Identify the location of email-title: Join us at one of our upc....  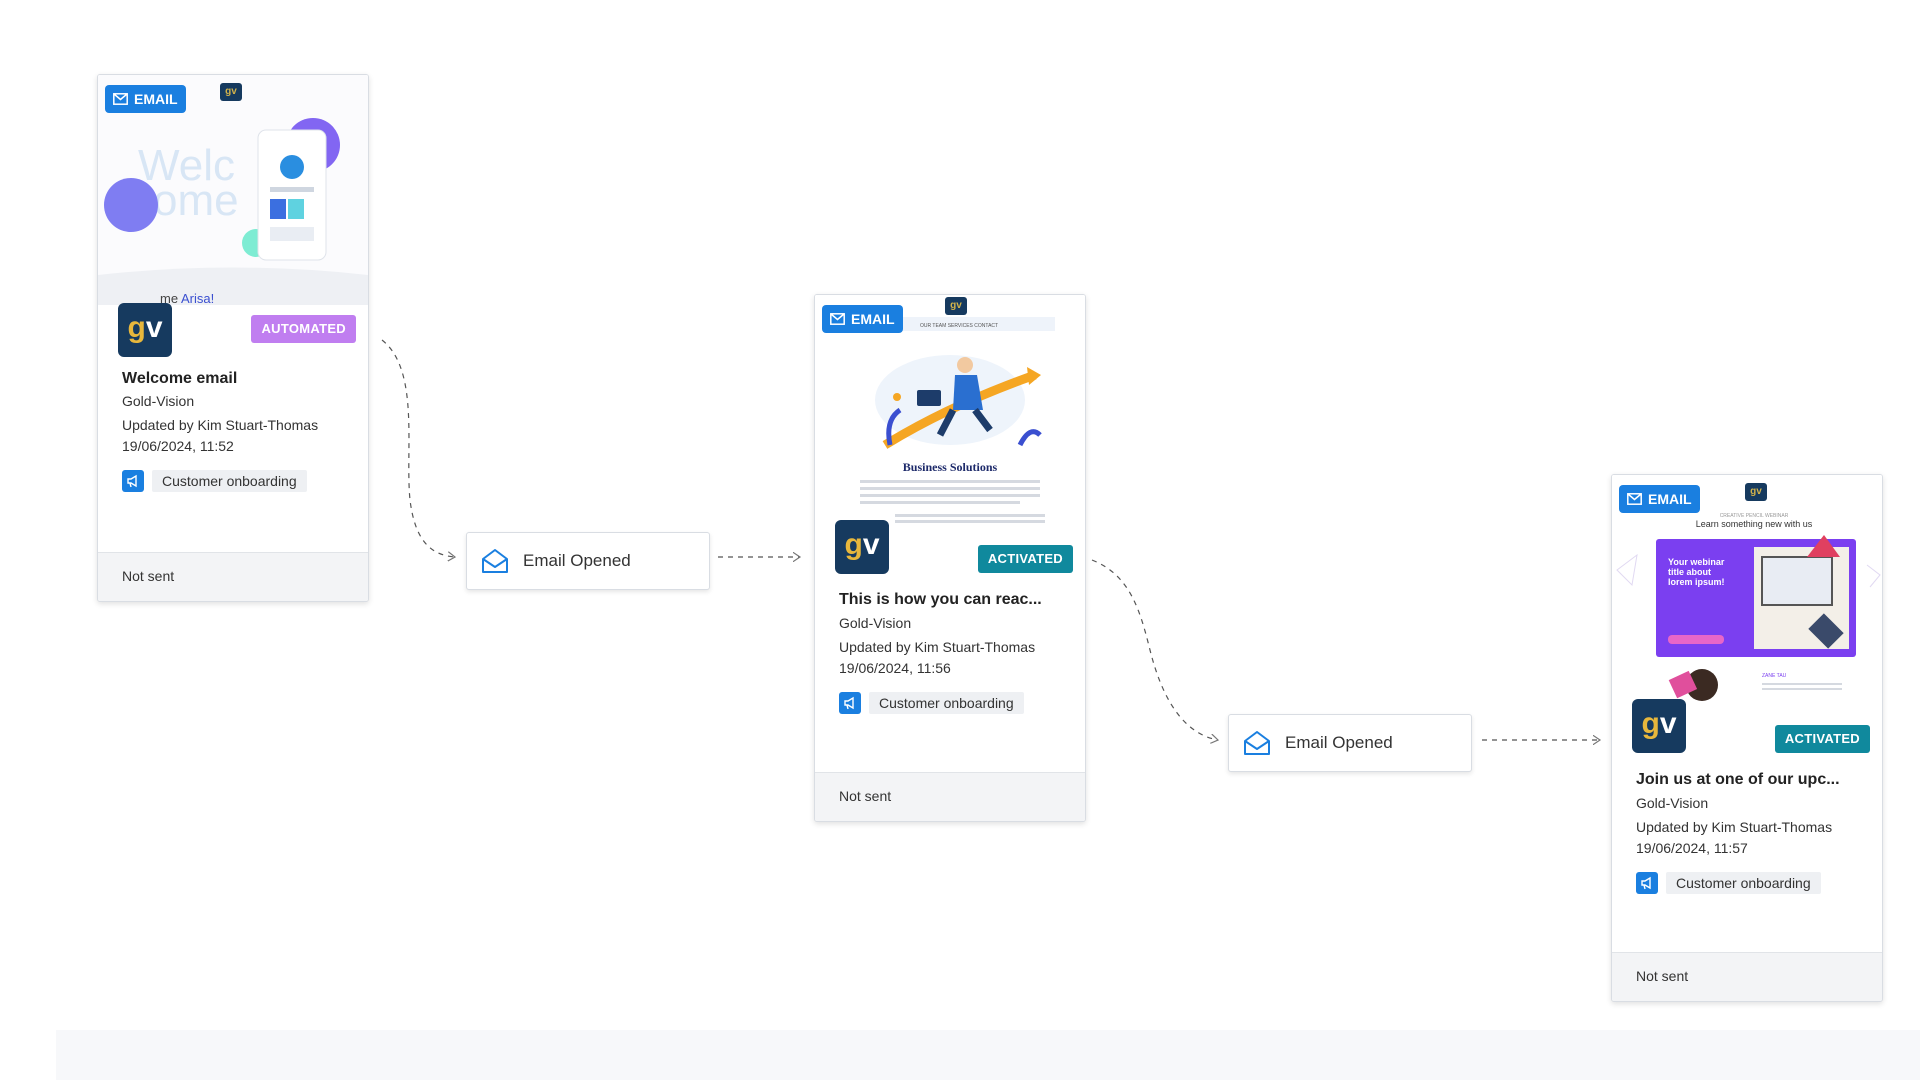
(1751, 780).